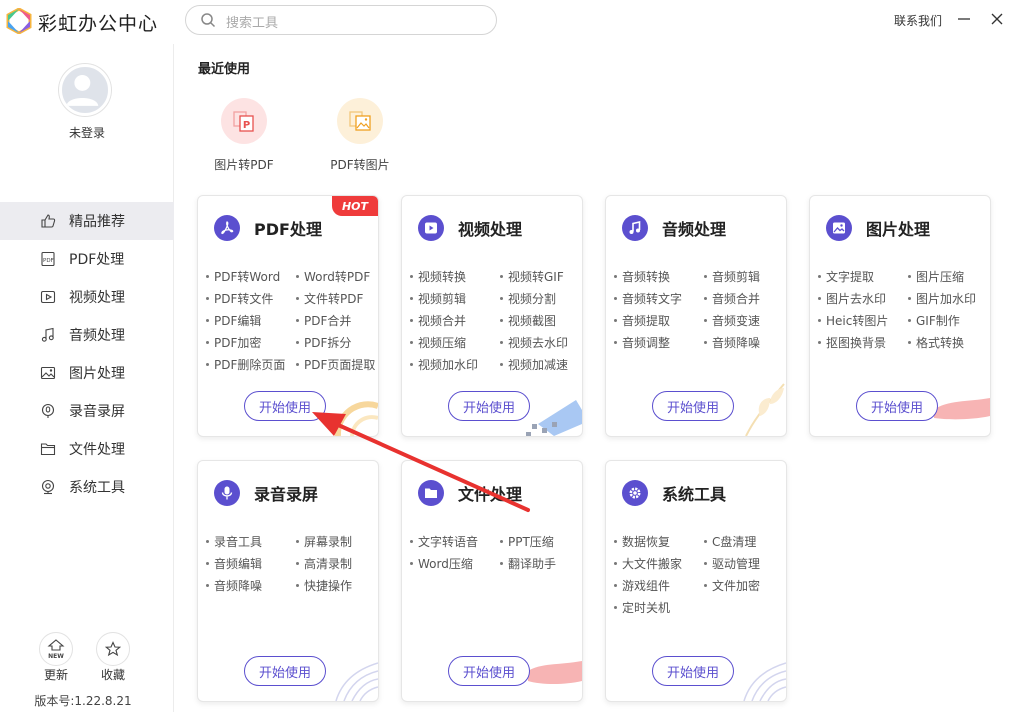 This screenshot has width=1017, height=712. I want to click on feature-link: 驱动管理, so click(732, 563).